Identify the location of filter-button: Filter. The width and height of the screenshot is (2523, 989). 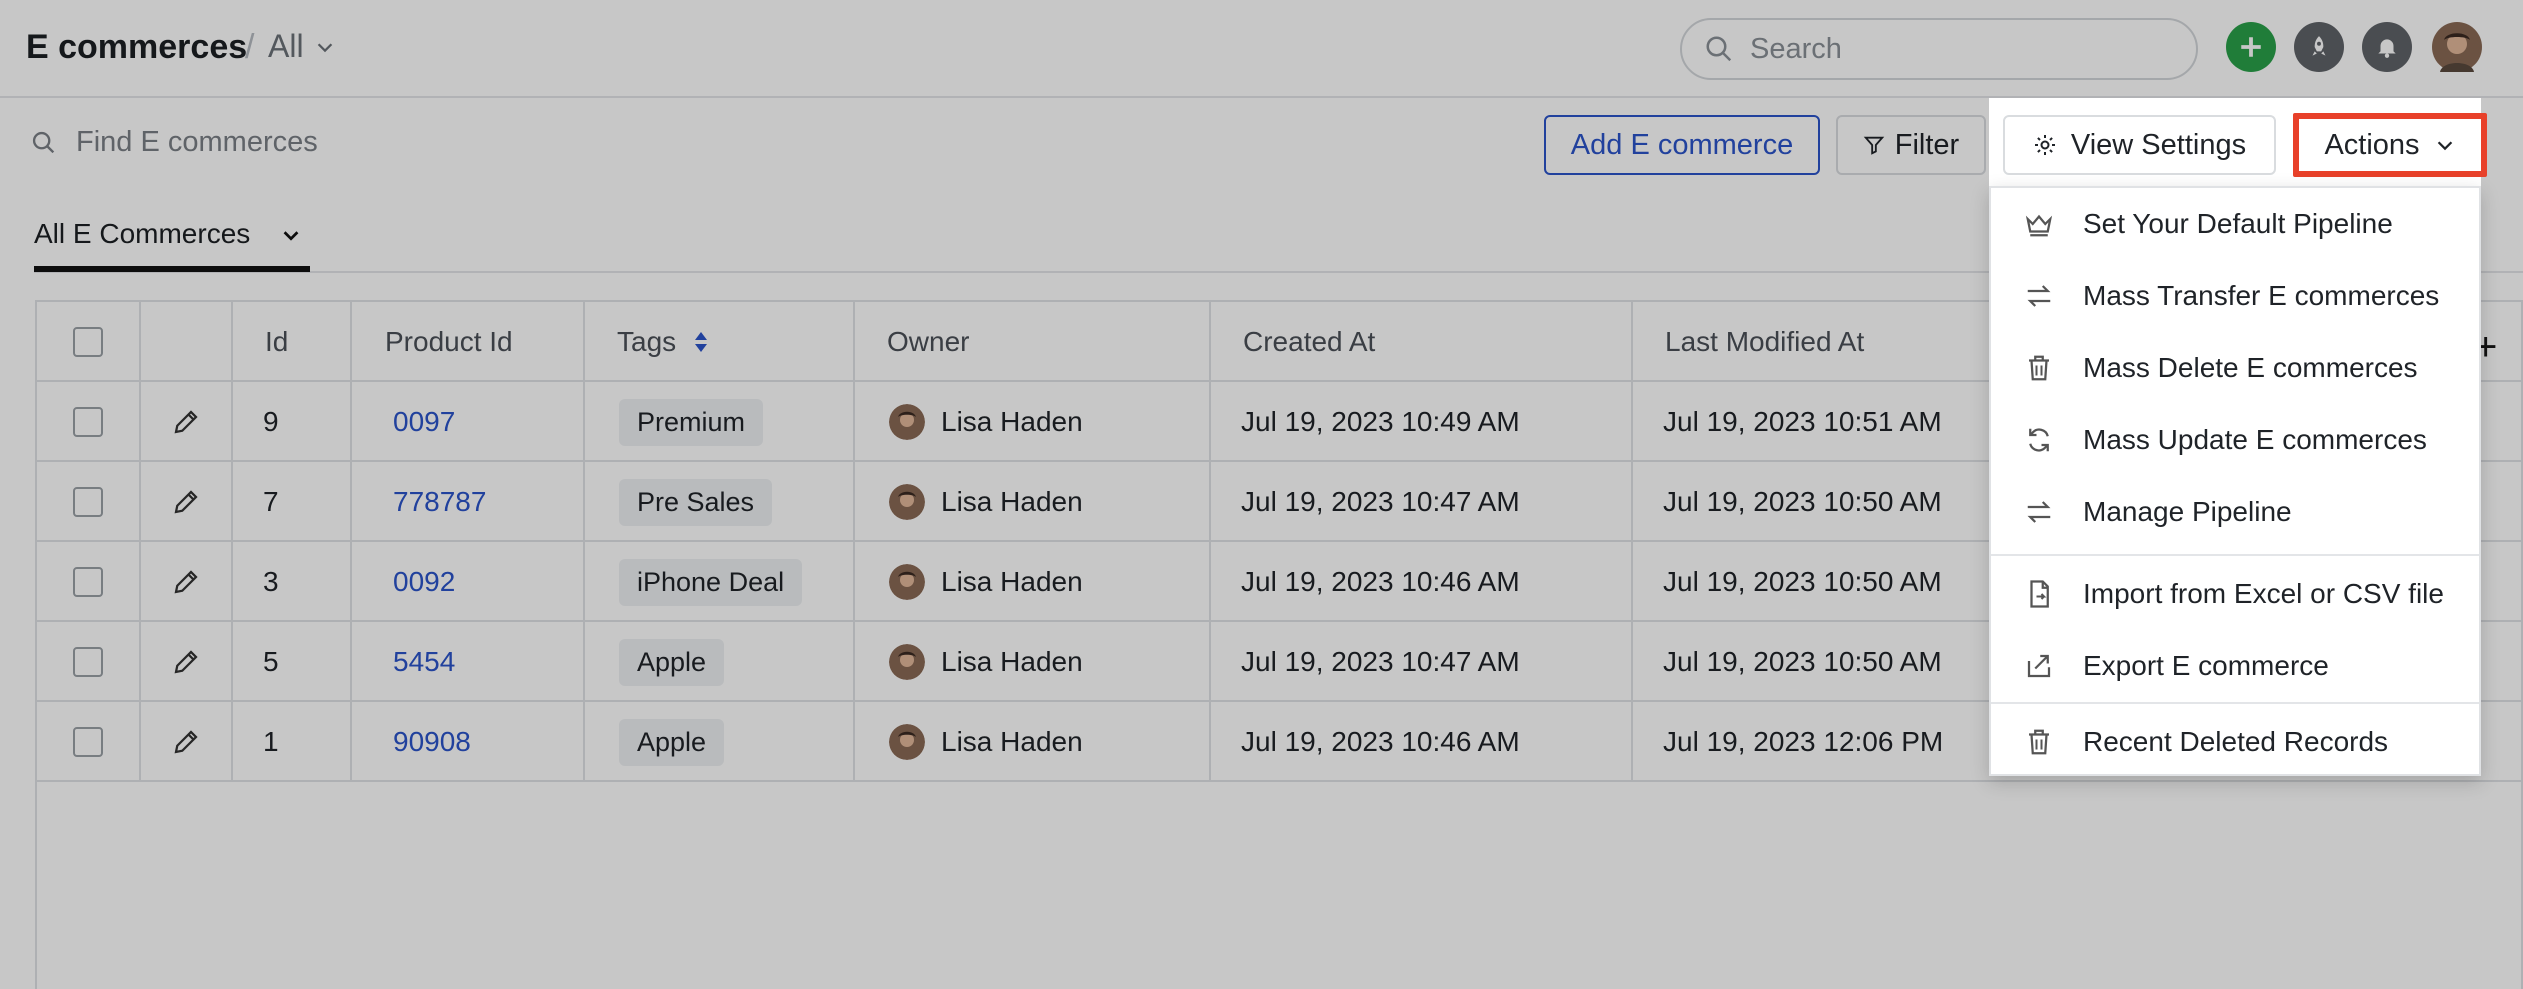
(1911, 145).